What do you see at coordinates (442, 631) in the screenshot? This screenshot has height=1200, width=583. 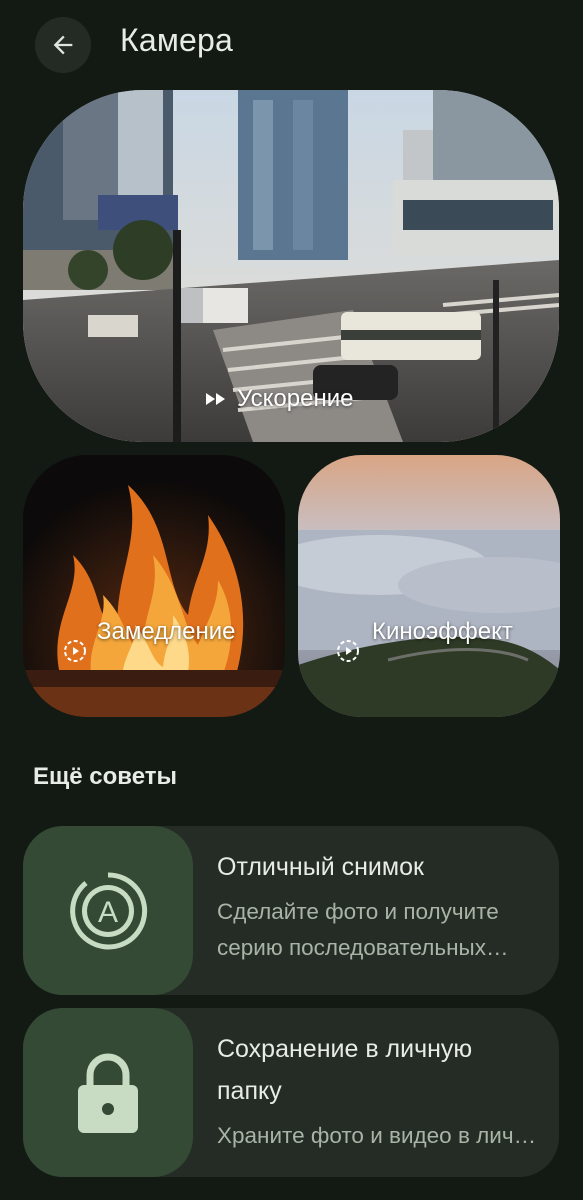 I see `cinematic-label: Киноэффект` at bounding box center [442, 631].